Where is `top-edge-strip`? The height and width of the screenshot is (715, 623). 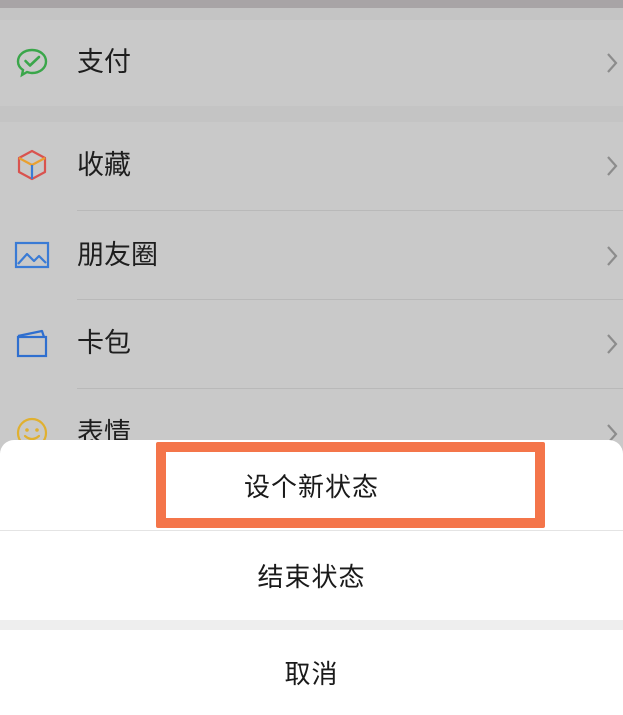
top-edge-strip is located at coordinates (311, 4).